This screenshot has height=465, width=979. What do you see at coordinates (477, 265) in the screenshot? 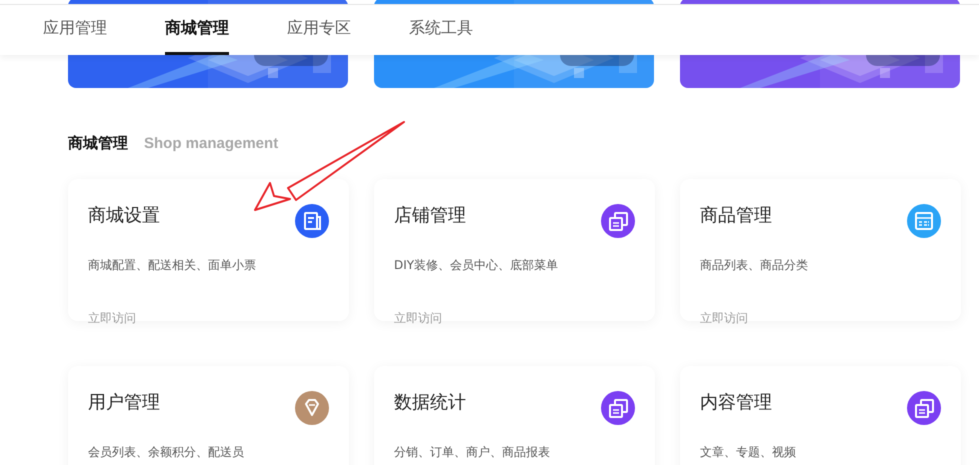
I see `card-description: DIY装修、会员中心、底部菜单` at bounding box center [477, 265].